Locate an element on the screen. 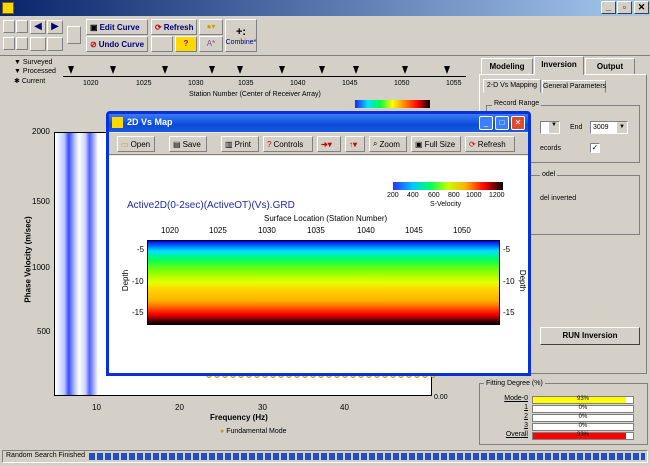 The image size is (650, 466). refresh-button: ⟳ Refresh is located at coordinates (174, 27).